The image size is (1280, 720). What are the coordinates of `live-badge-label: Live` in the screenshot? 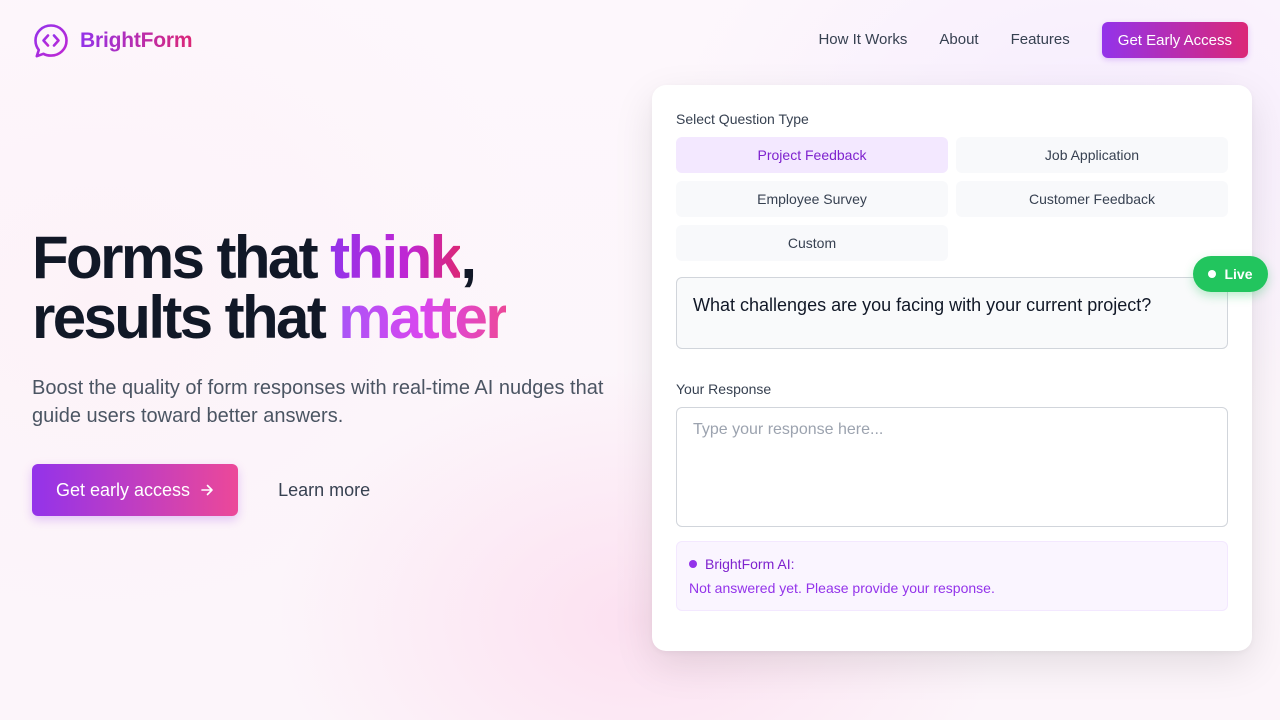 It's located at (1238, 274).